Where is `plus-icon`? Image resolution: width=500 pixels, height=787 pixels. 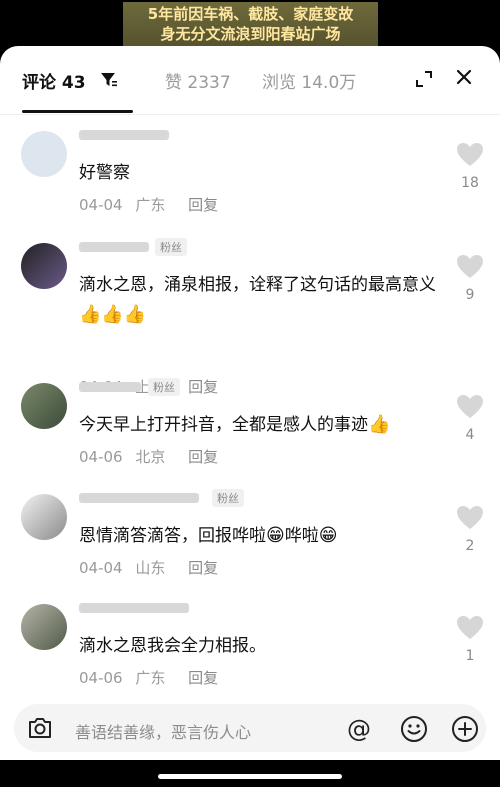 plus-icon is located at coordinates (465, 731).